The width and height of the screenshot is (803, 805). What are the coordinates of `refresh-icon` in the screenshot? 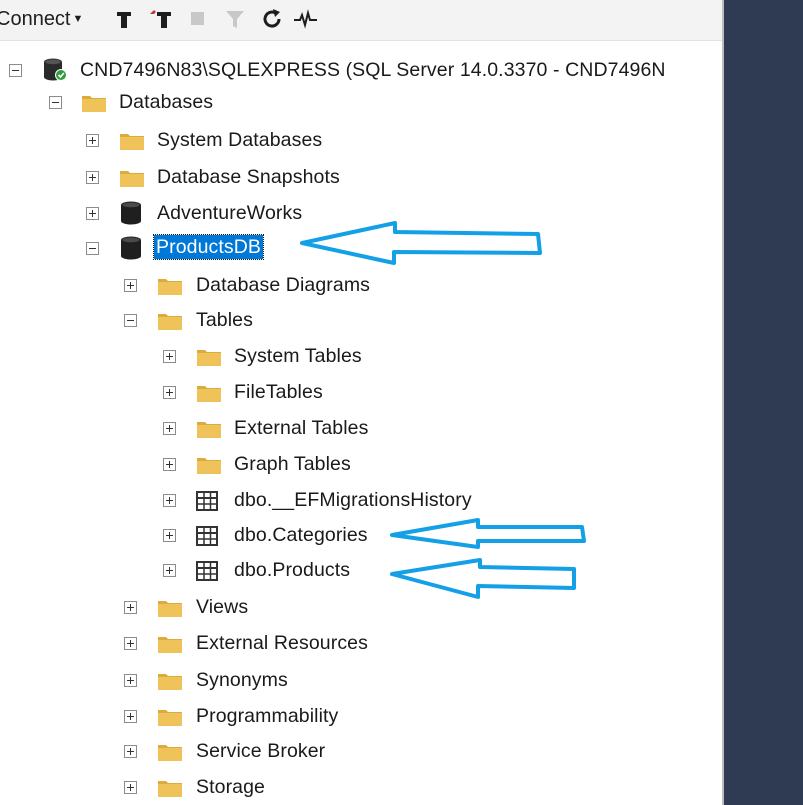 It's located at (272, 19).